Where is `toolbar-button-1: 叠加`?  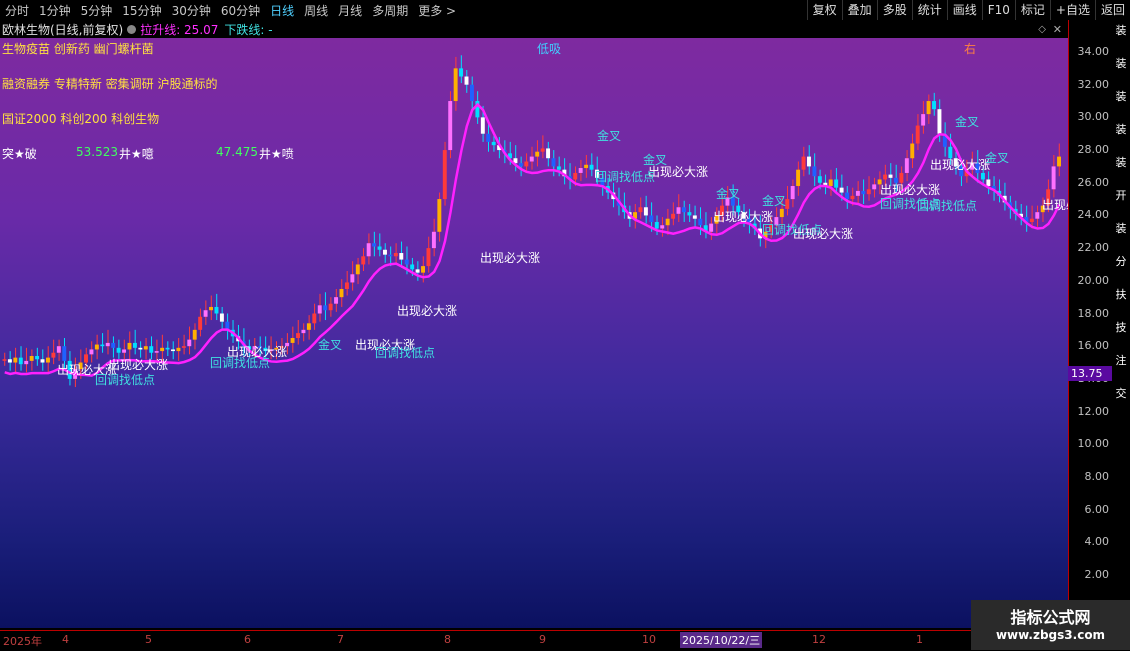
toolbar-button-1: 叠加 is located at coordinates (859, 10).